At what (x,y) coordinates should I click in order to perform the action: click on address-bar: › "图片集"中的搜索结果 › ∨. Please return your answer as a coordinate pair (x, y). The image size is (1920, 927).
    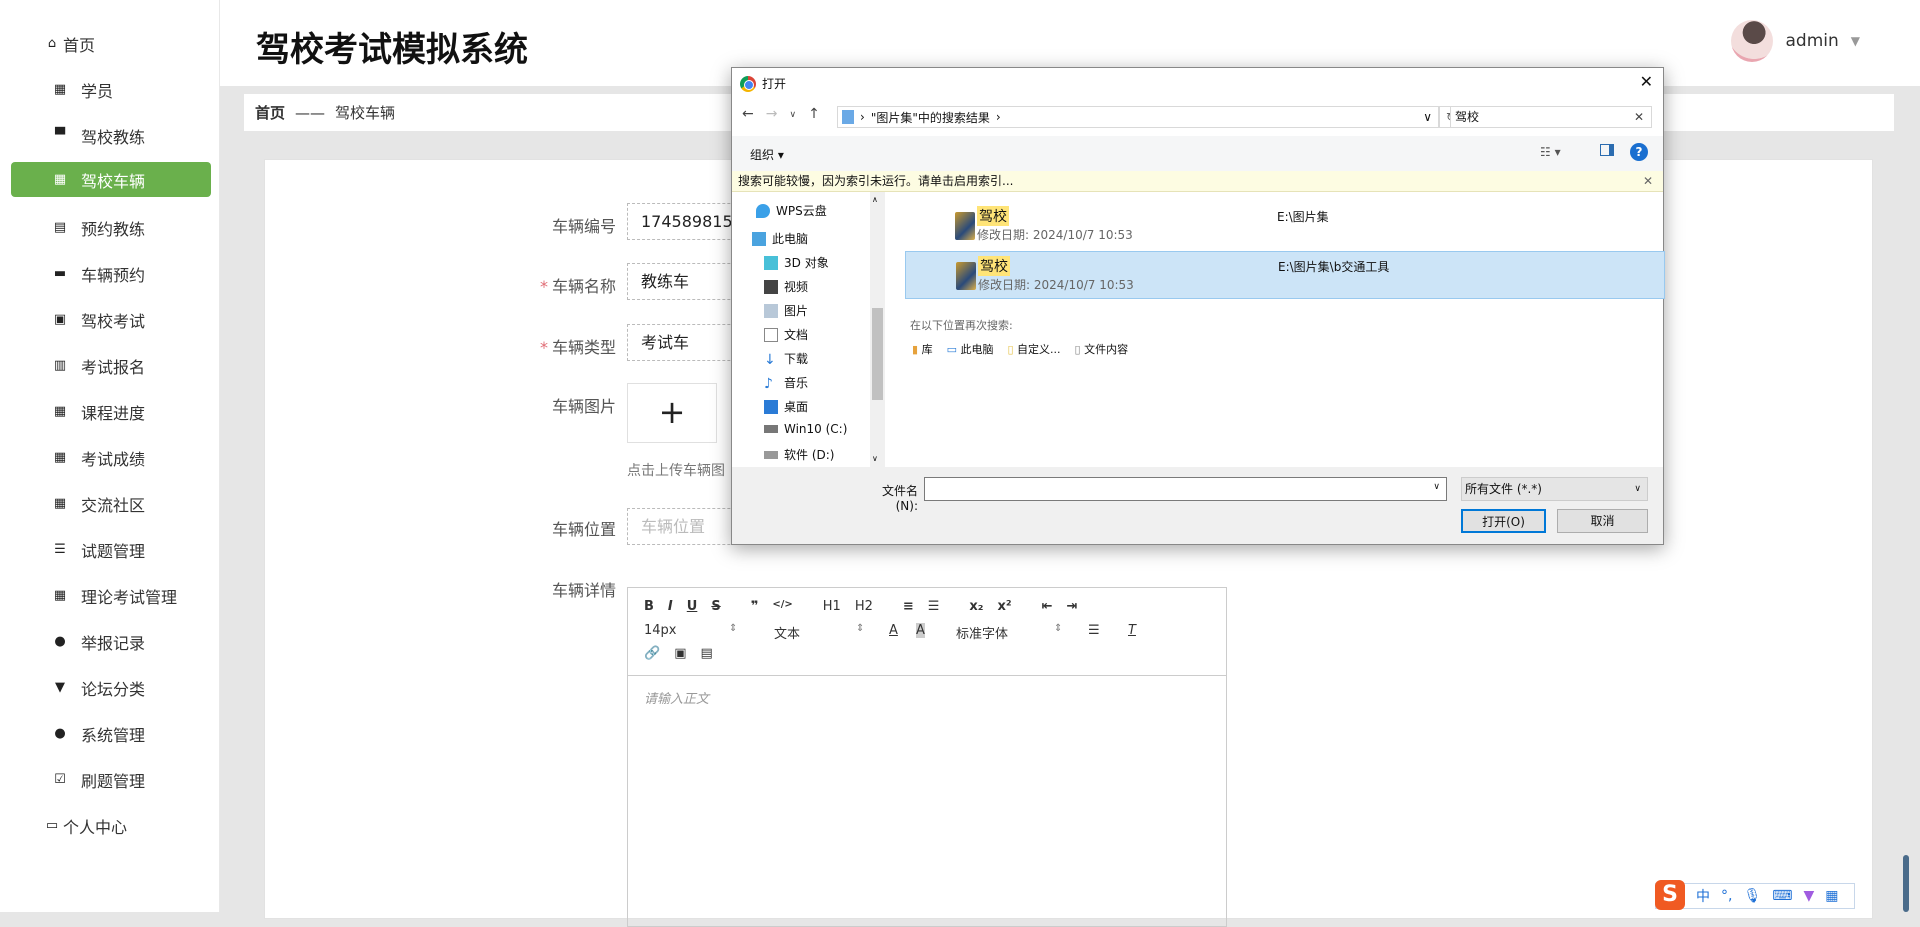
    Looking at the image, I should click on (1138, 117).